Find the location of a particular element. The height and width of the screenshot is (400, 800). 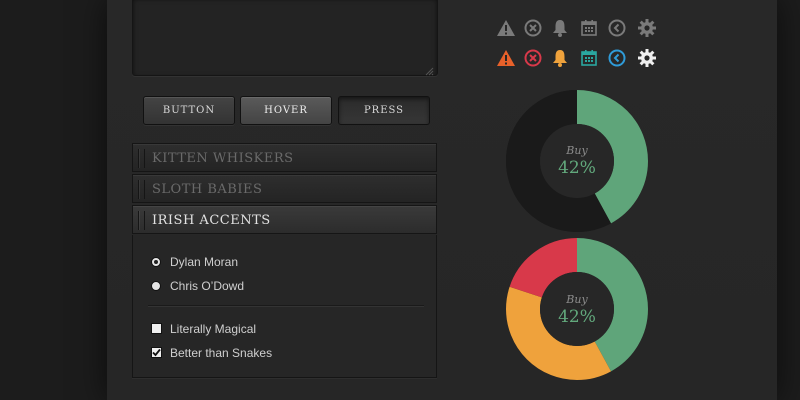

checkbox-checked is located at coordinates (156, 352).